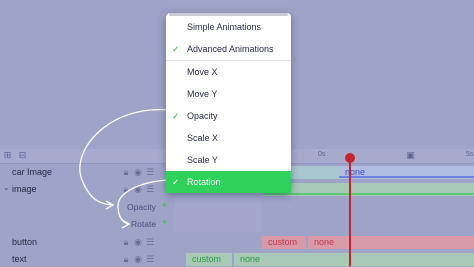 The width and height of the screenshot is (474, 267). What do you see at coordinates (228, 72) in the screenshot?
I see `menu-item-move-x: Move X` at bounding box center [228, 72].